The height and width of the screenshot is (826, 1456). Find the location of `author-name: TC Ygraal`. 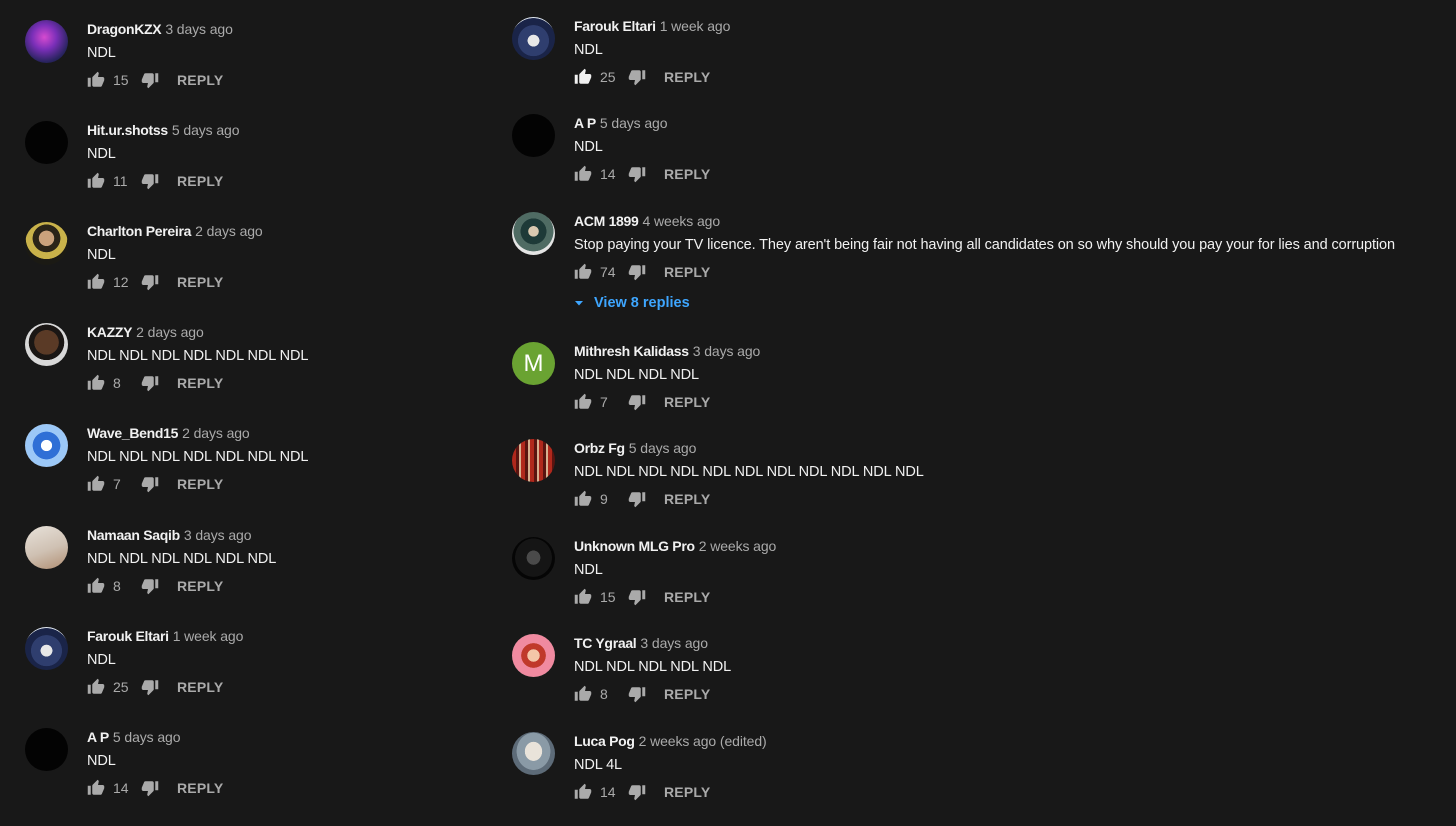

author-name: TC Ygraal is located at coordinates (605, 643).